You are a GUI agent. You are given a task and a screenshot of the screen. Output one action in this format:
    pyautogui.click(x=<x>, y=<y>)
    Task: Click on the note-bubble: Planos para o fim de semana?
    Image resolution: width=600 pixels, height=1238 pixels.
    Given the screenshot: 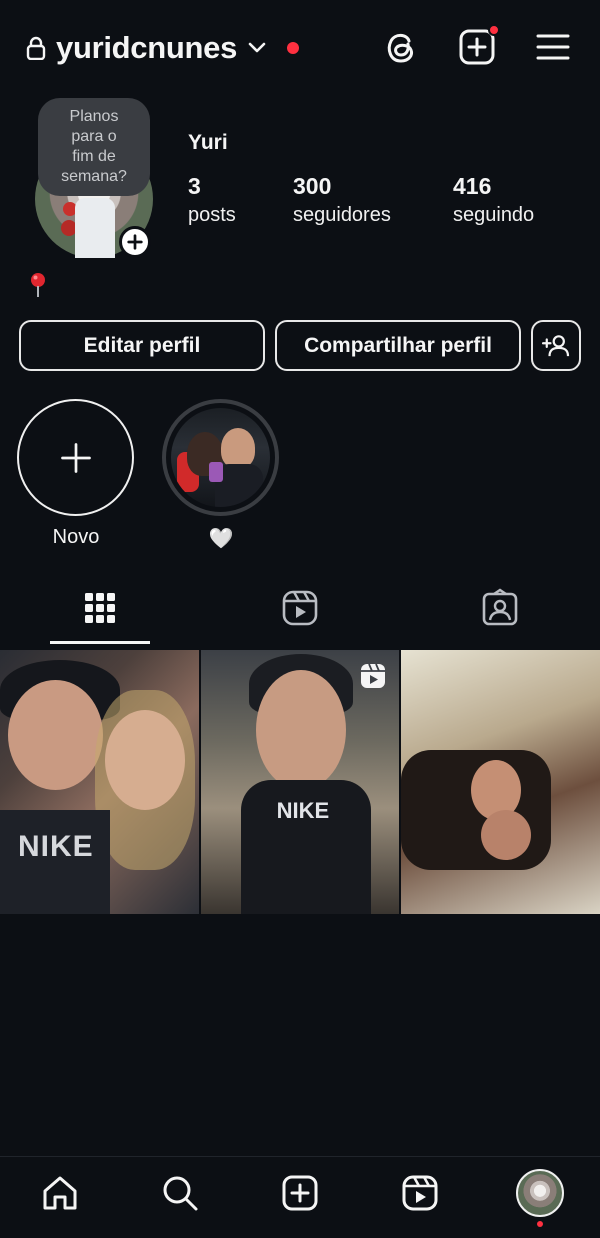 What is the action you would take?
    pyautogui.click(x=94, y=147)
    